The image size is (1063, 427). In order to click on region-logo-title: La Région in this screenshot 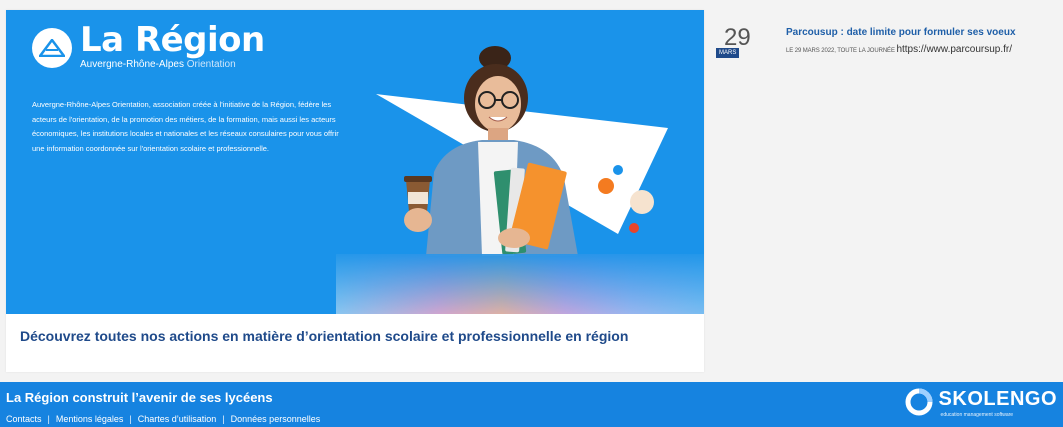, I will do `click(172, 40)`.